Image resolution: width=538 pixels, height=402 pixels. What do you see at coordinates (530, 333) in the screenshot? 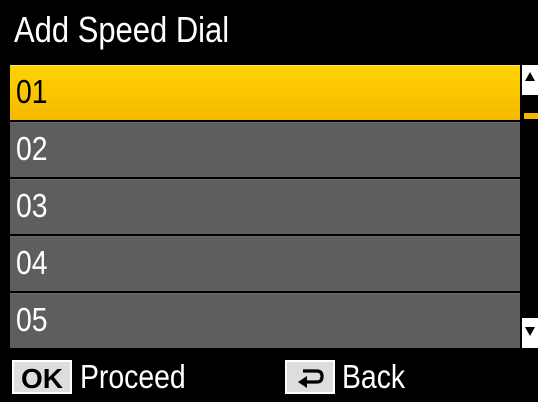
I see `scroll-down-arrow-icon` at bounding box center [530, 333].